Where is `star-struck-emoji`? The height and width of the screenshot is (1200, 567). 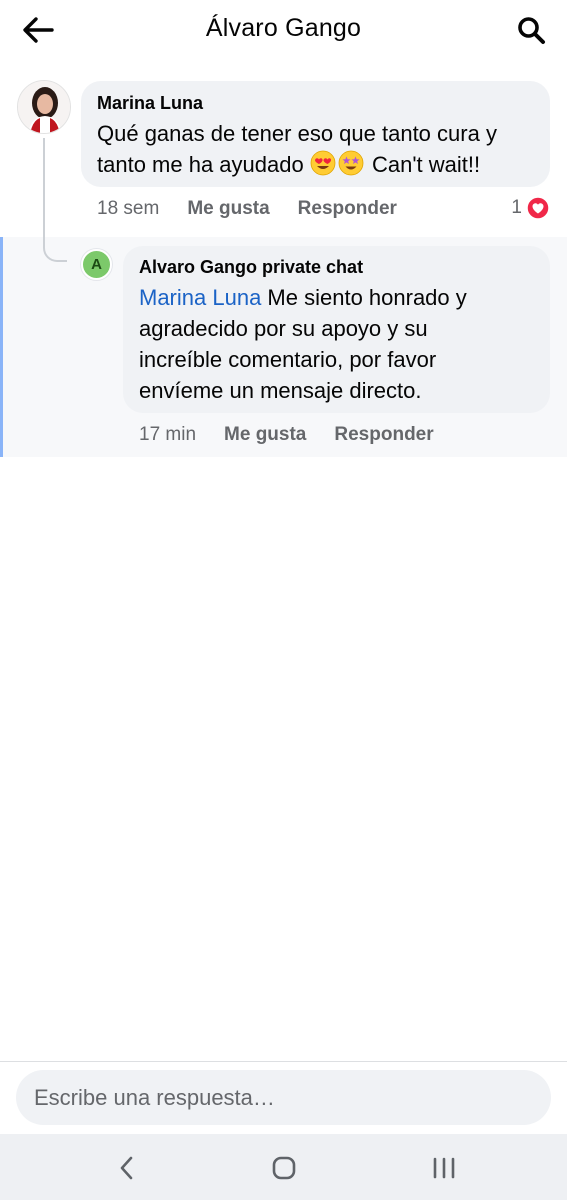
star-struck-emoji is located at coordinates (351, 163).